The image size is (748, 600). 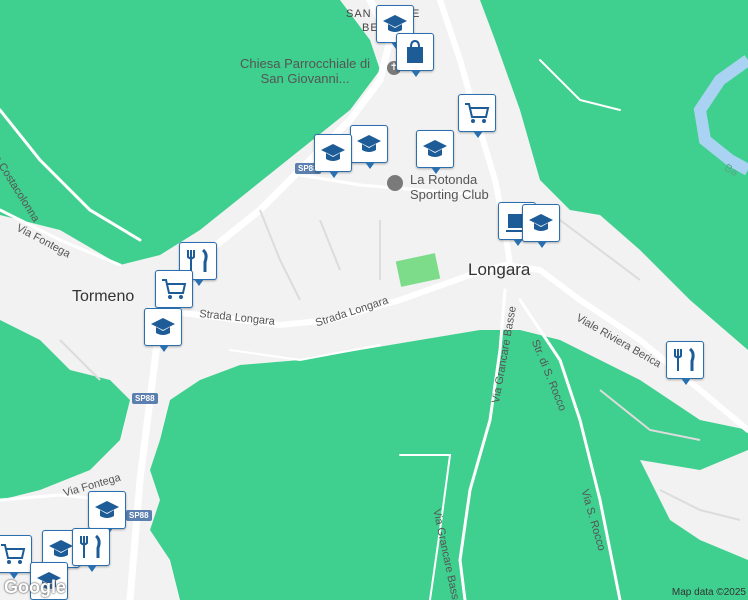 What do you see at coordinates (139, 515) in the screenshot?
I see `road-shield-sp88-3: SP88` at bounding box center [139, 515].